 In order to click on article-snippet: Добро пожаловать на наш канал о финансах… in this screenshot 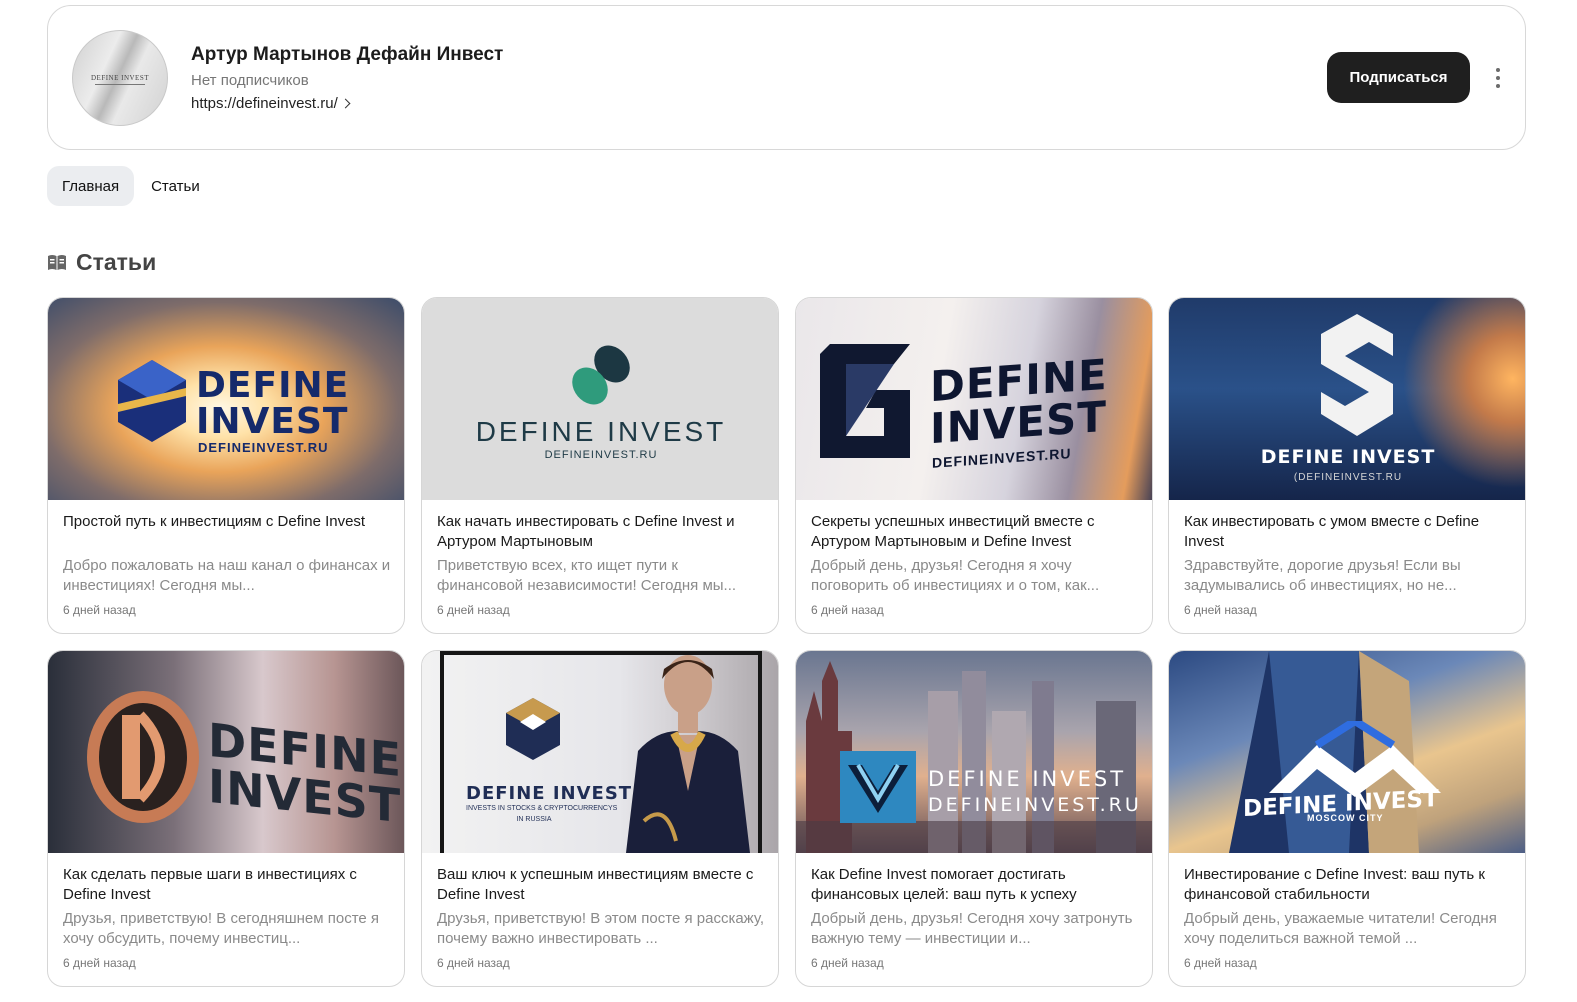, I will do `click(227, 575)`.